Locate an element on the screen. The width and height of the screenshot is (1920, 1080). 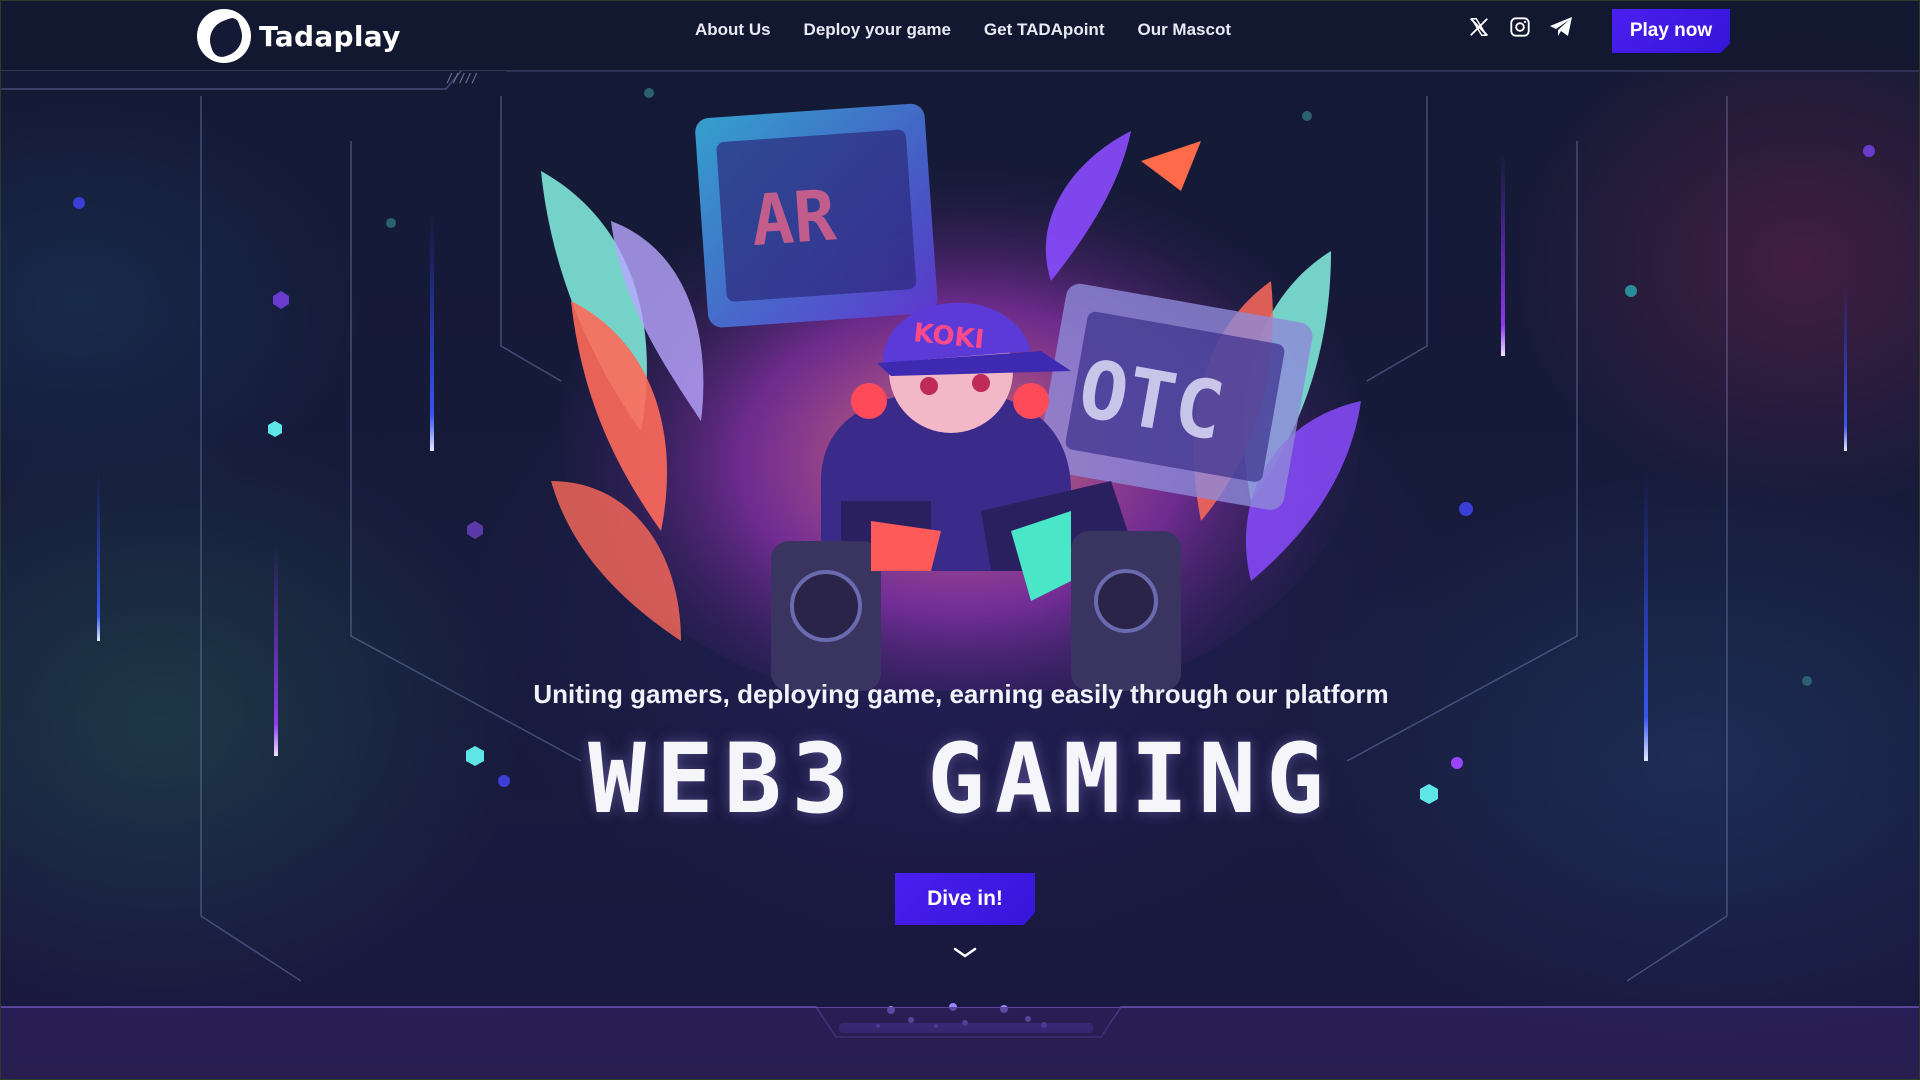
svg-text: AR is located at coordinates (794, 218).